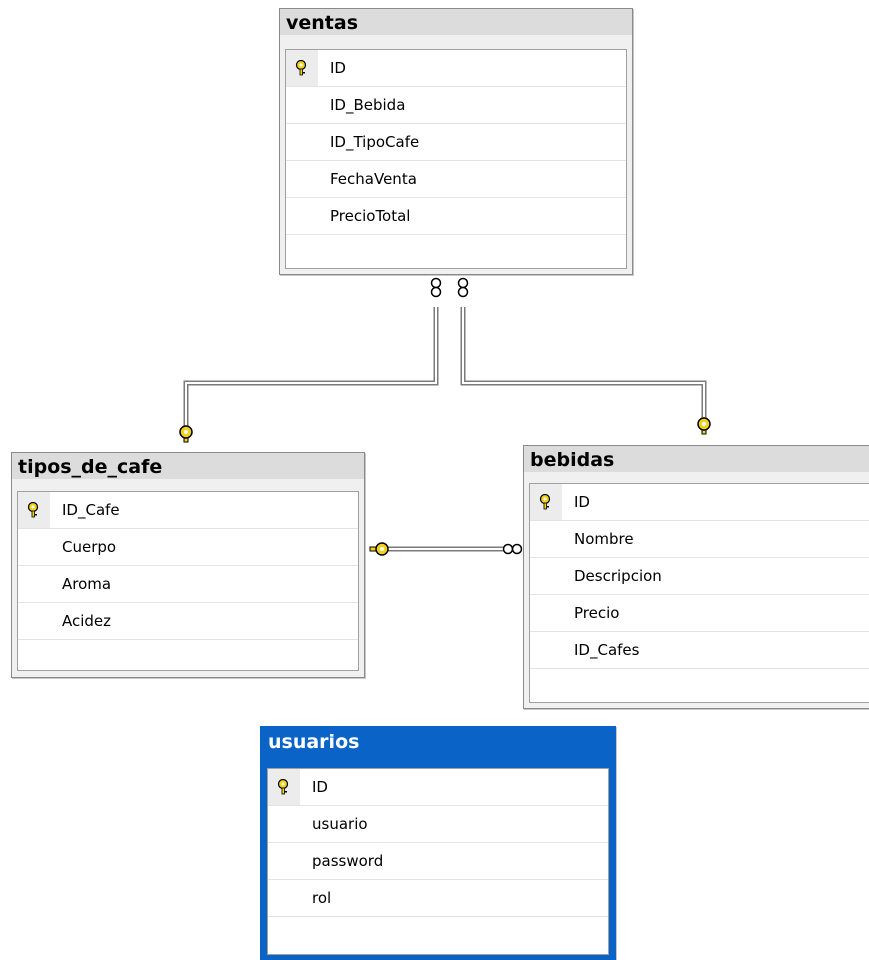 The height and width of the screenshot is (960, 869). What do you see at coordinates (699, 576) in the screenshot?
I see `column-row: Descripcion` at bounding box center [699, 576].